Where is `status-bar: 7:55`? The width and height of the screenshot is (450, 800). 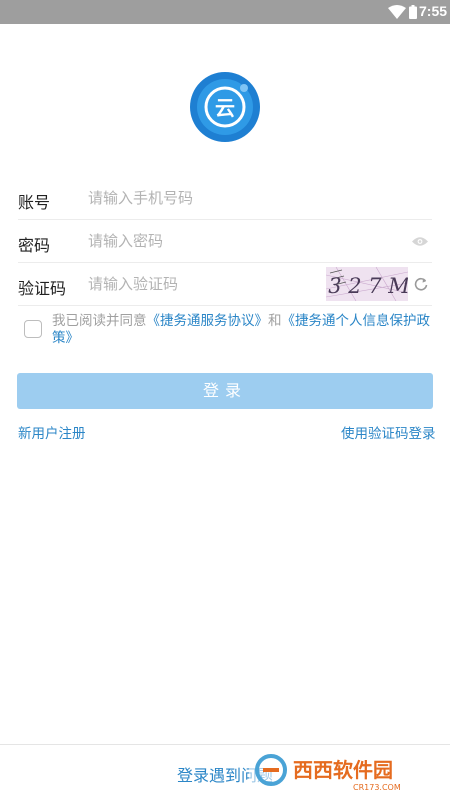
status-bar: 7:55 is located at coordinates (225, 12).